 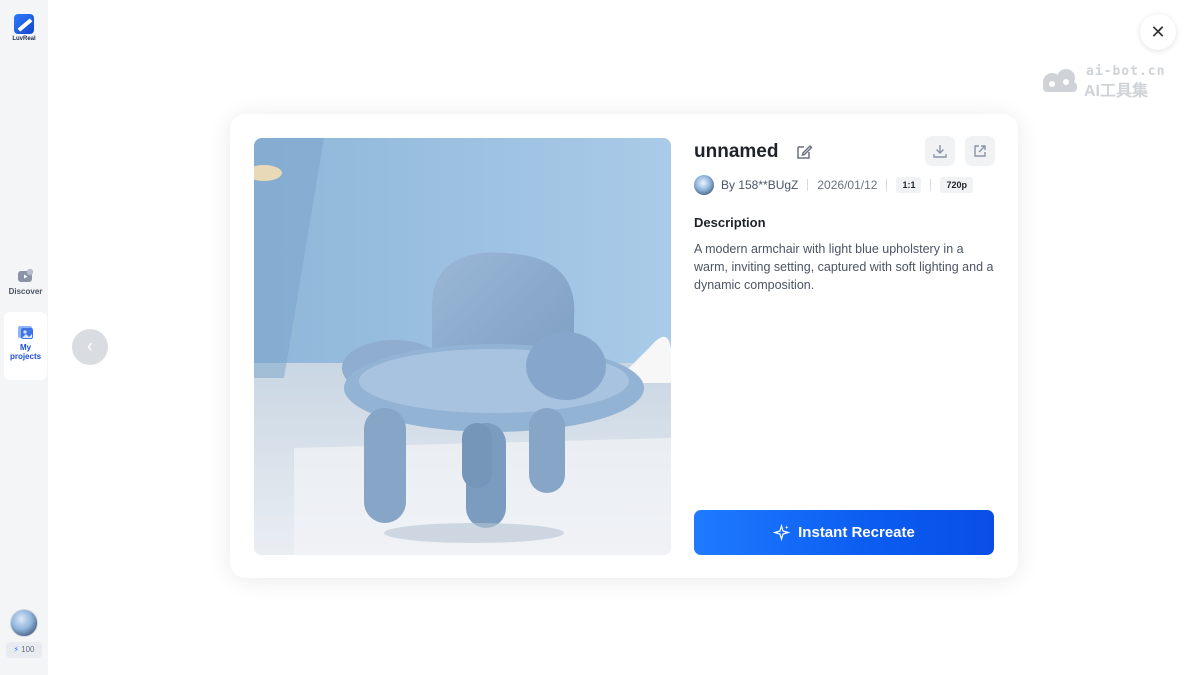 I want to click on sidebar: LuvReal Discover My projects ⚡ 100, so click(x=24, y=337).